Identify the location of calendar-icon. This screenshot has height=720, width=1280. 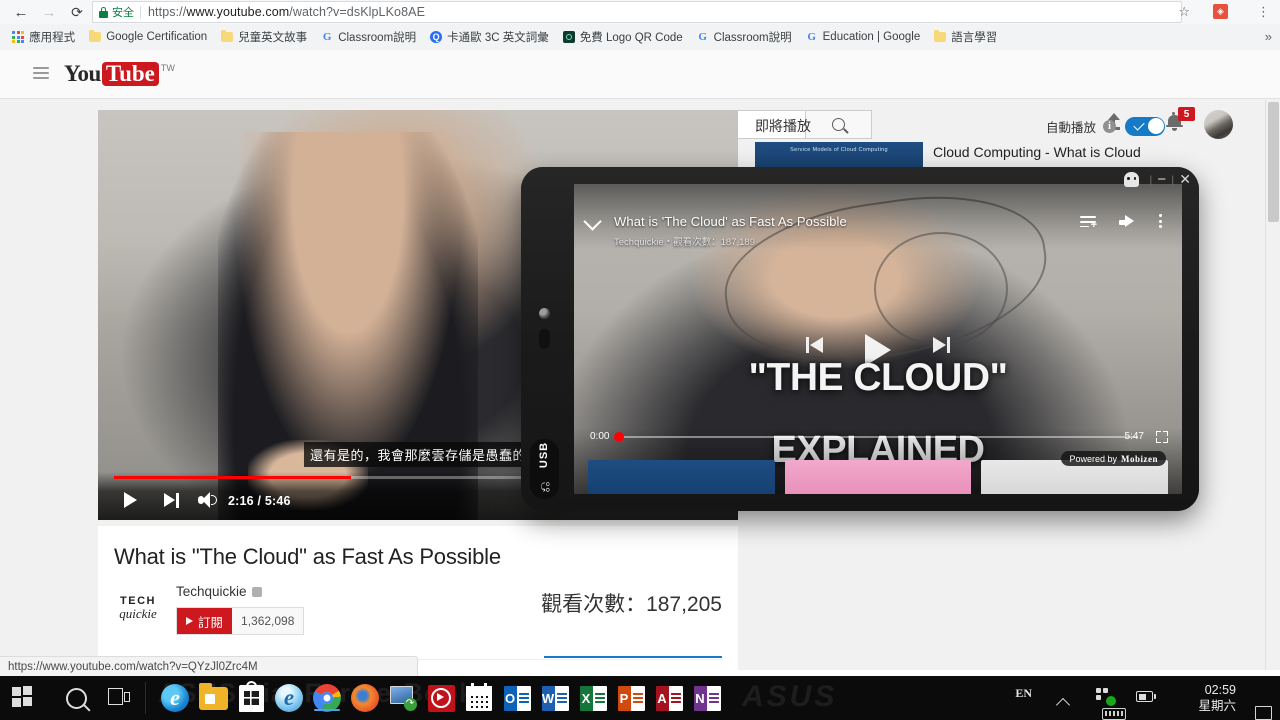
(479, 696).